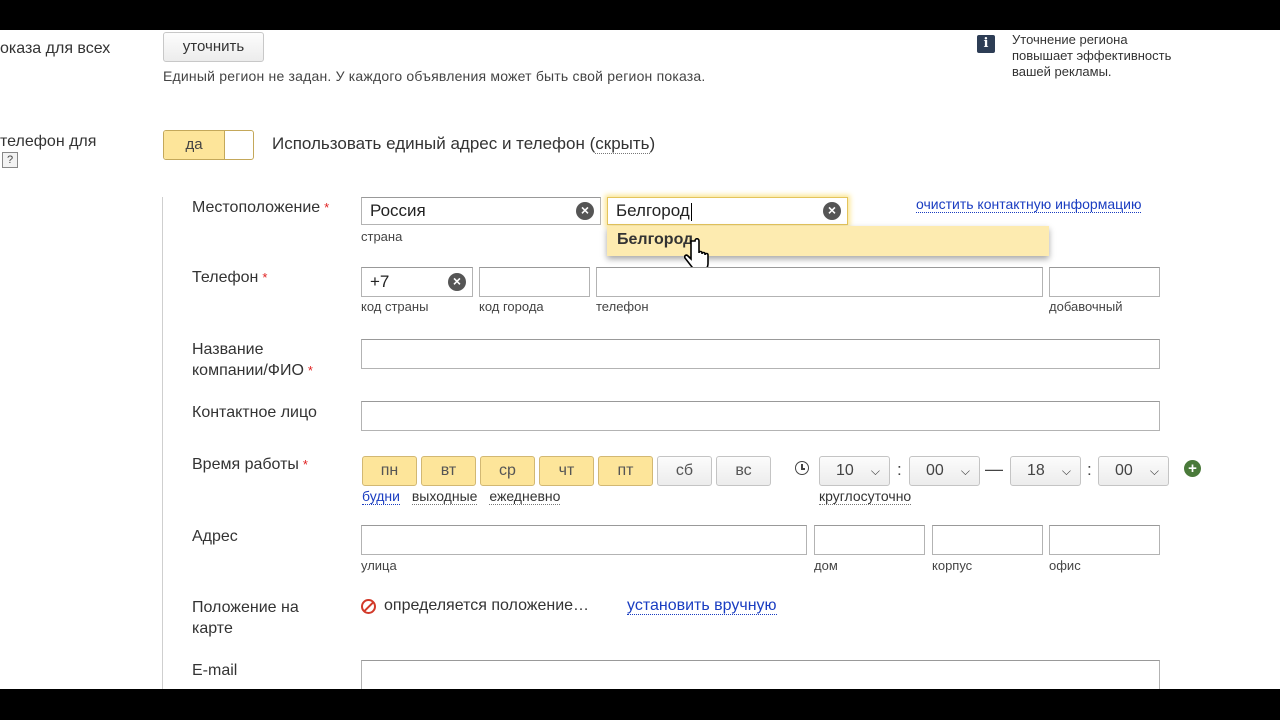  I want to click on unified-address-toggle: да, so click(208, 145).